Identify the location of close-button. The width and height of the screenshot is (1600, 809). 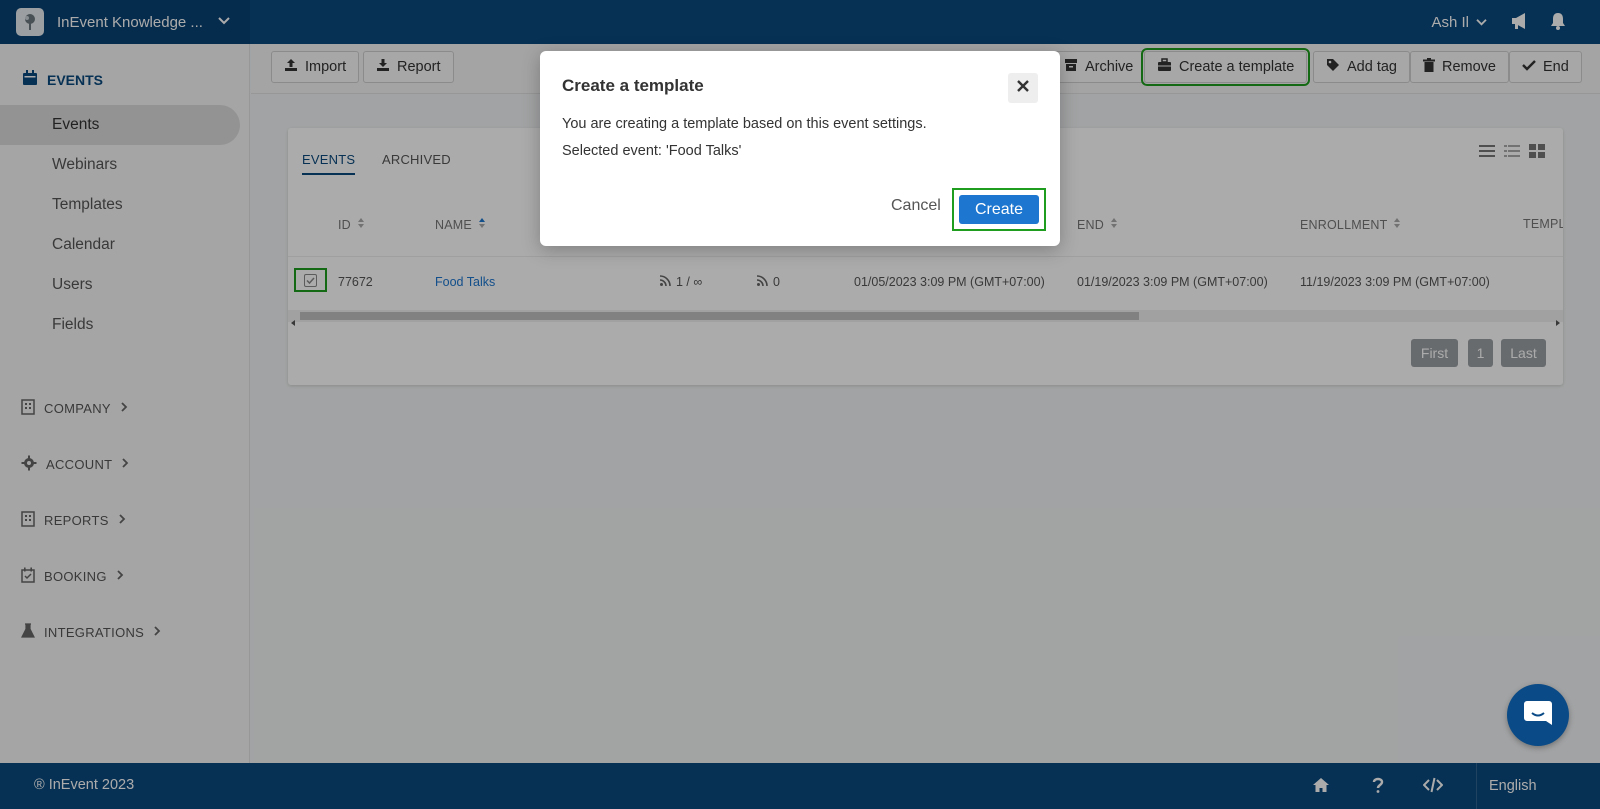
(1023, 88).